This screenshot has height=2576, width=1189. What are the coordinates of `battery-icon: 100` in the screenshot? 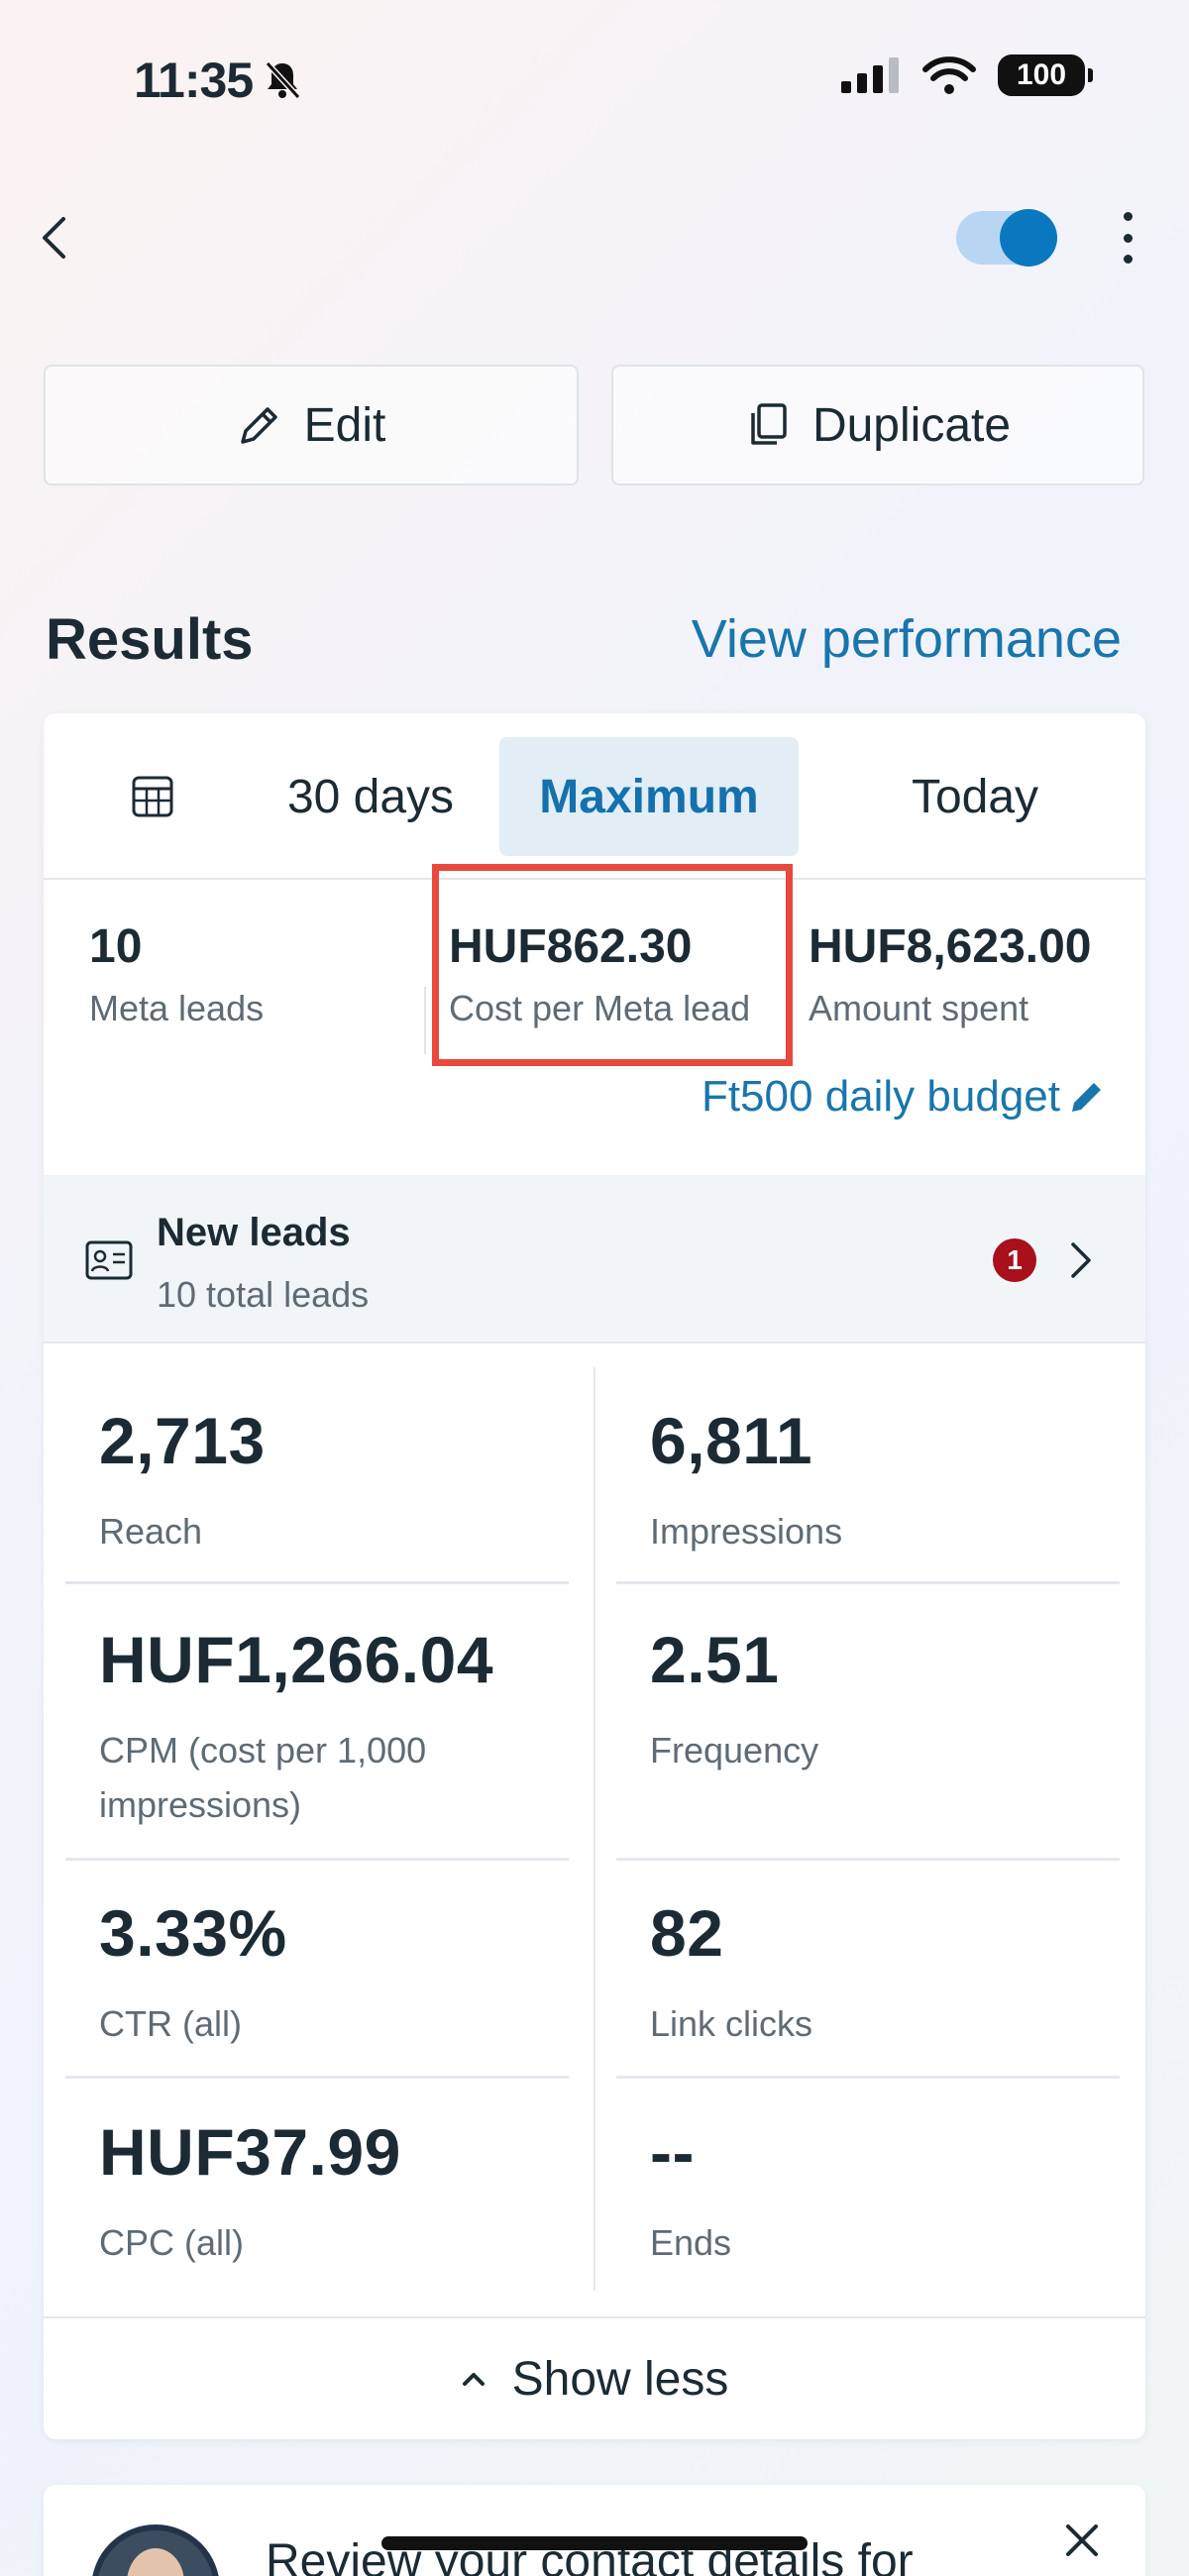 It's located at (1045, 75).